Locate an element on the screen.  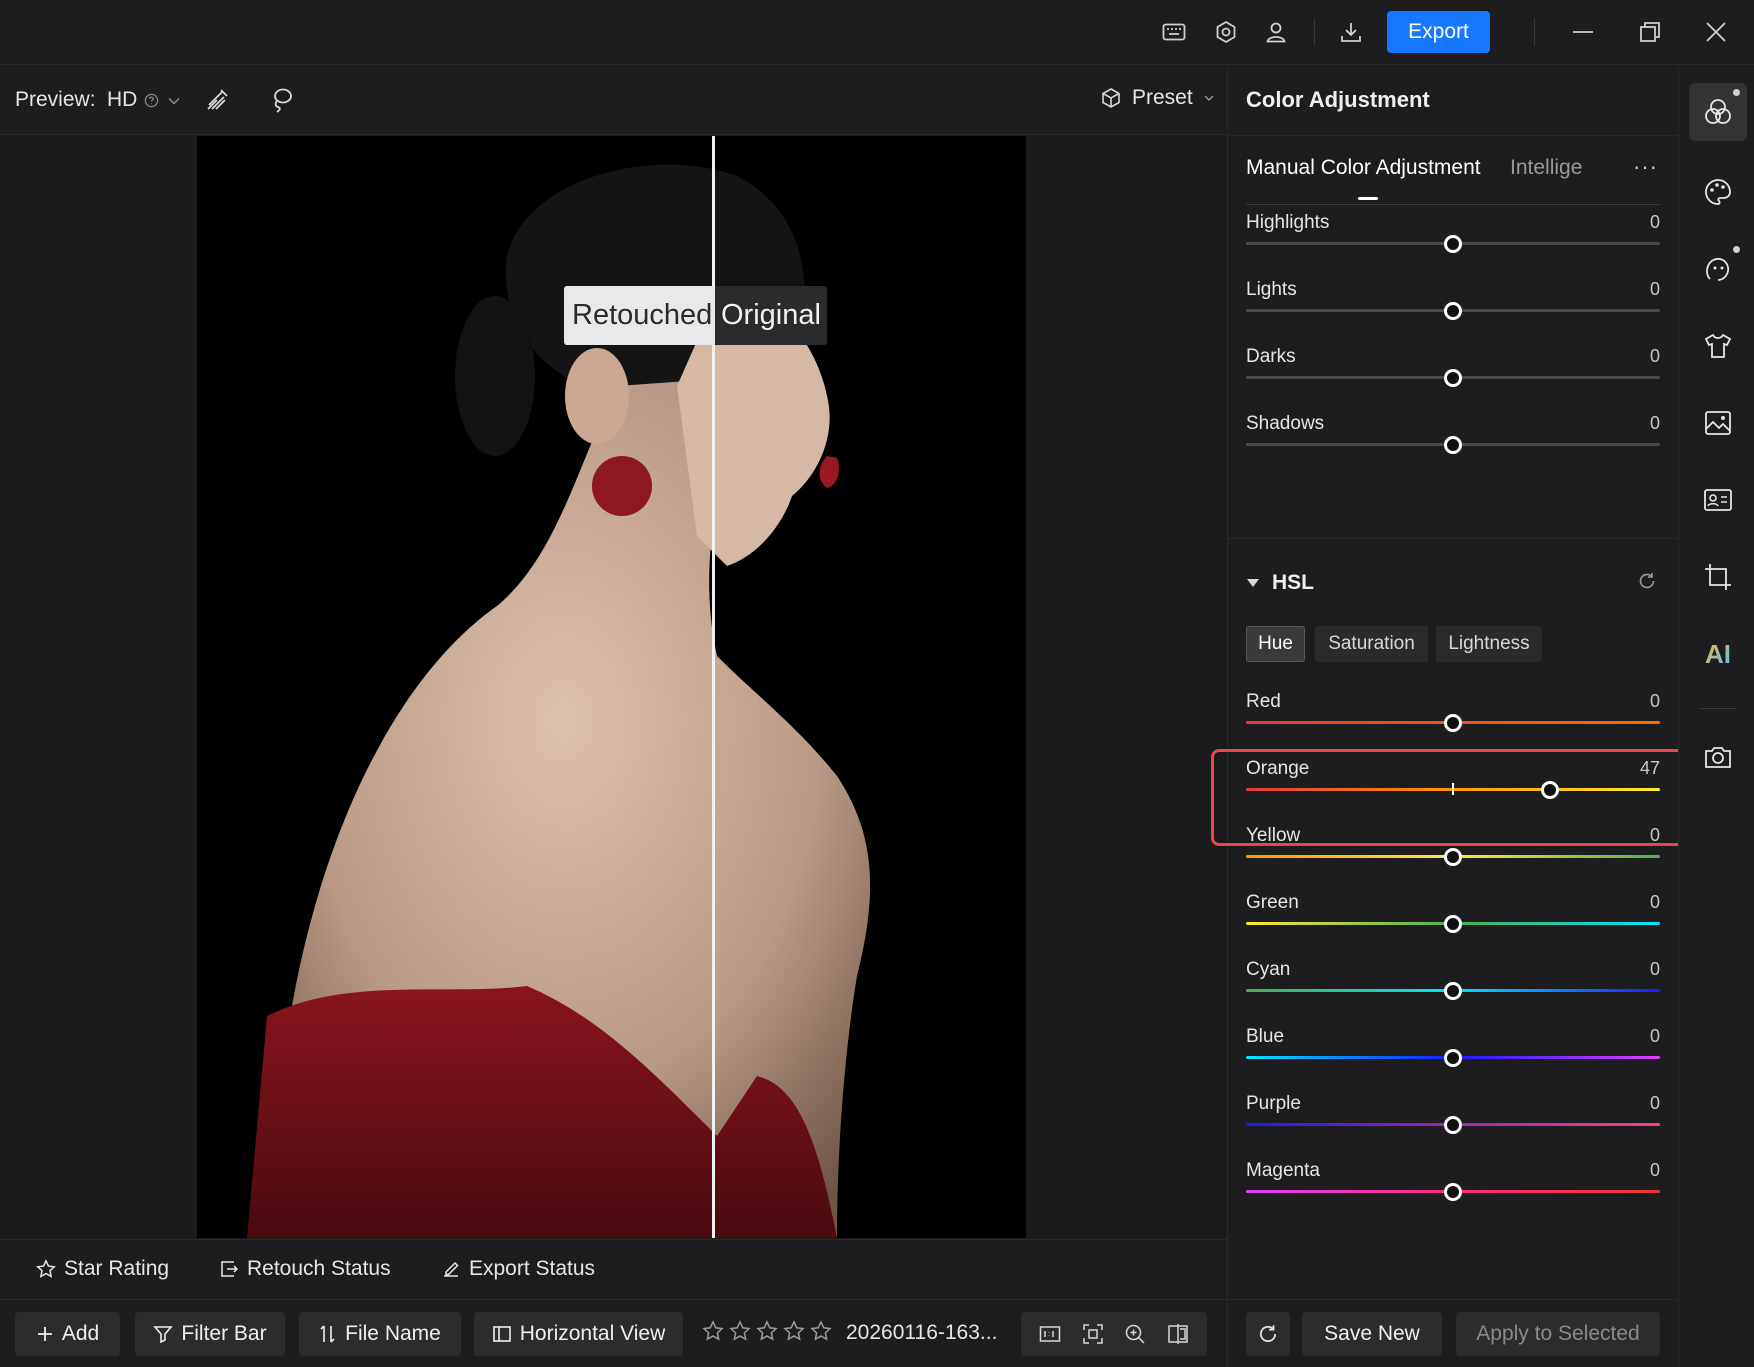
camera-icon is located at coordinates (1718, 757).